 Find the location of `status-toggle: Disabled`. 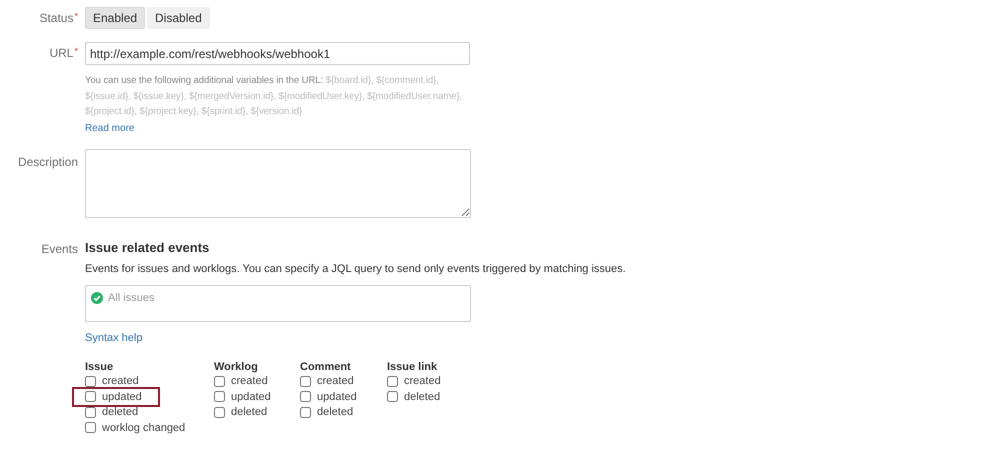

status-toggle: Disabled is located at coordinates (178, 18).